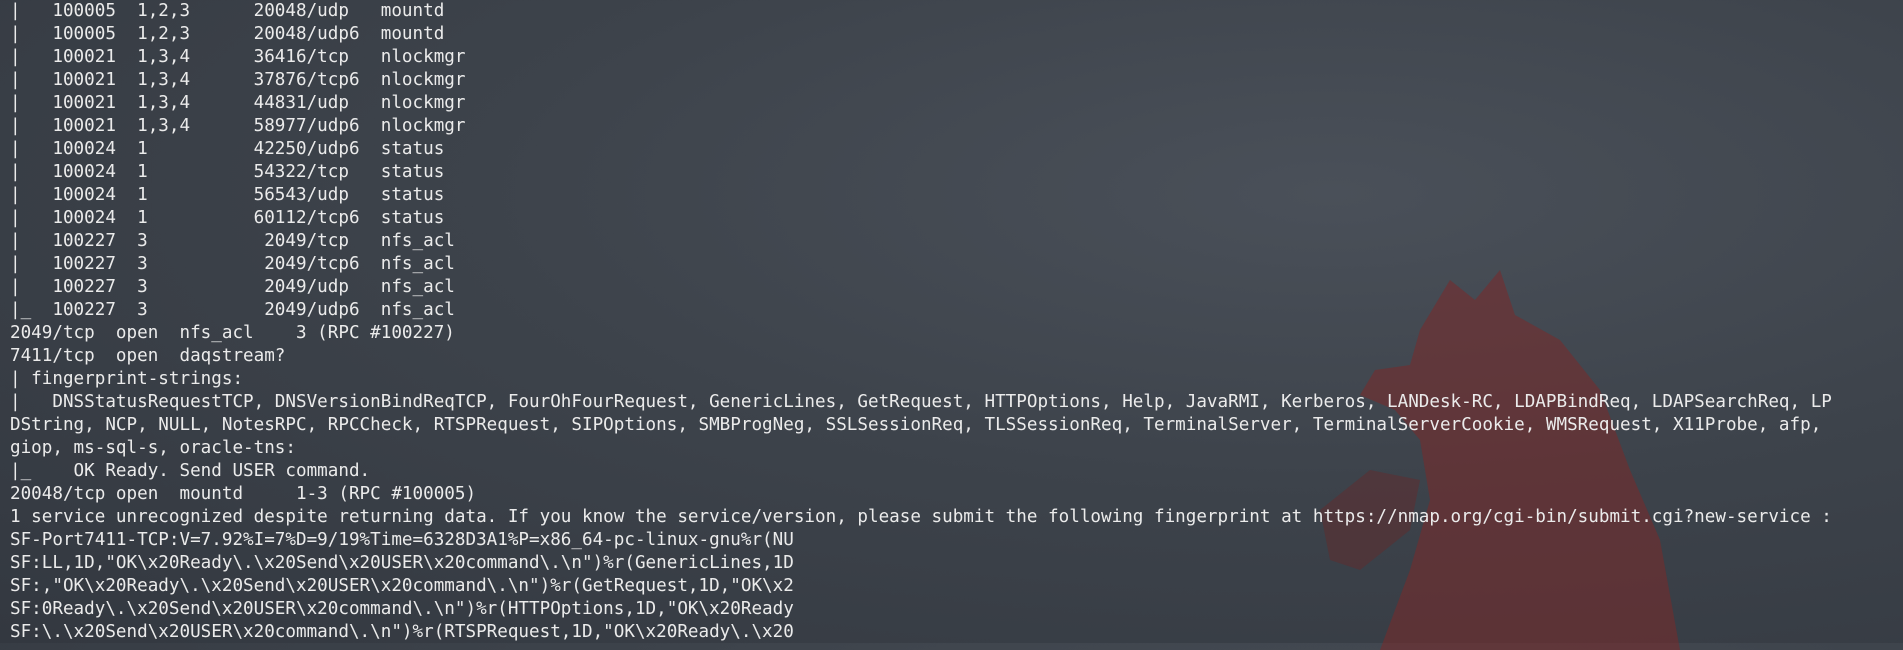 The height and width of the screenshot is (650, 1903). Describe the element at coordinates (232, 264) in the screenshot. I see `terminal-line: | 100227 3 2049/tcp6 nfs_acl` at that location.